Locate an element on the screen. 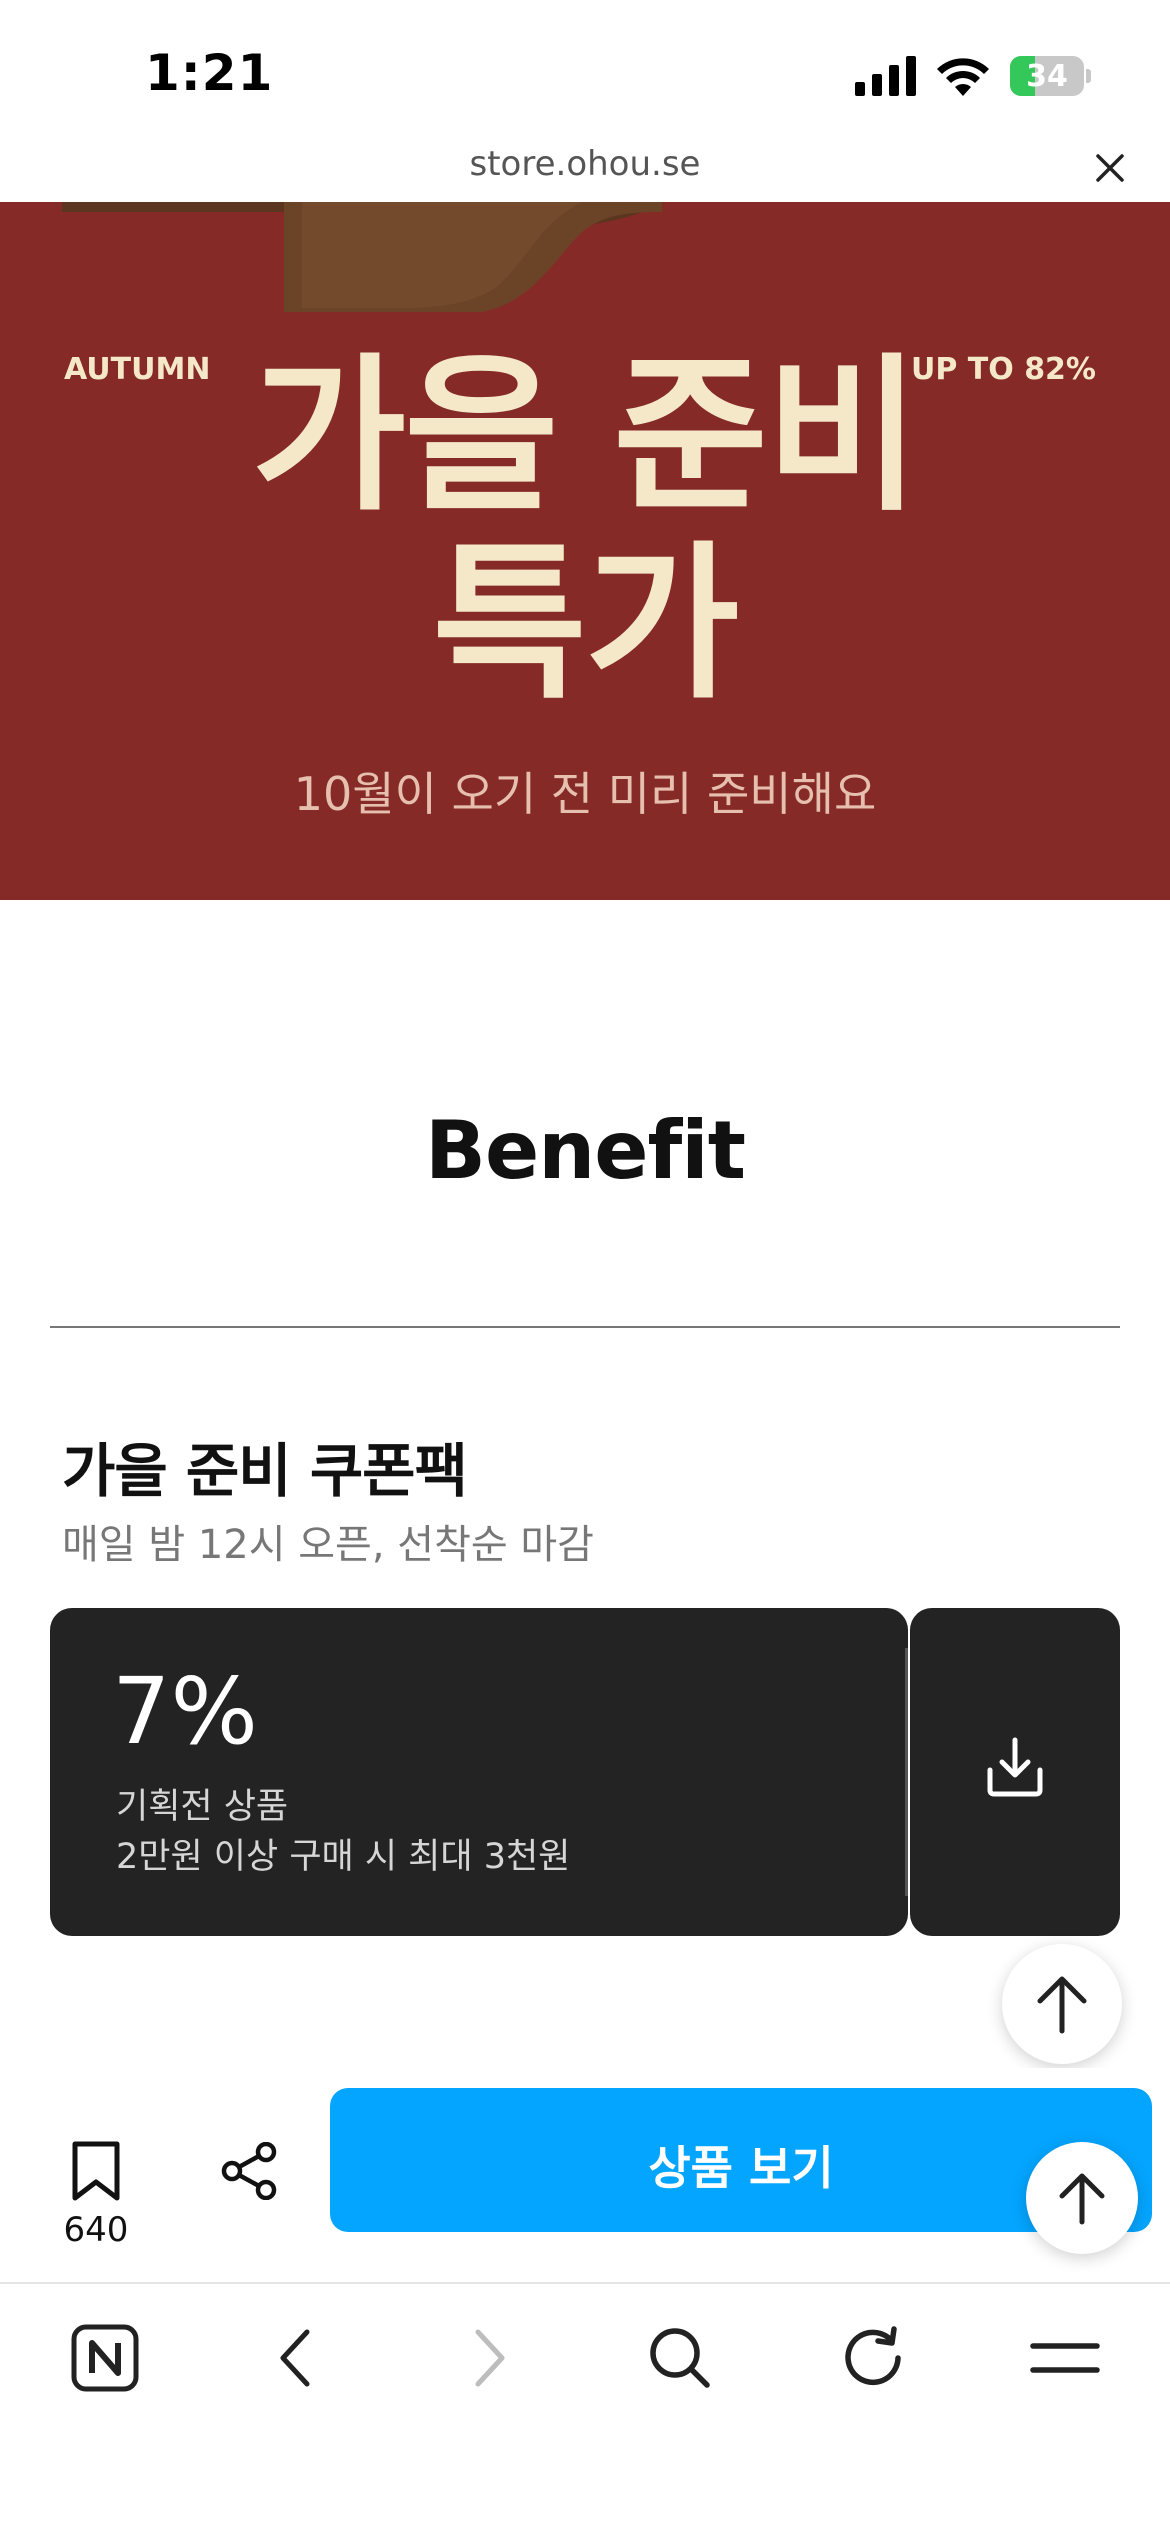 This screenshot has width=1170, height=2532. download-icon is located at coordinates (1015, 1767).